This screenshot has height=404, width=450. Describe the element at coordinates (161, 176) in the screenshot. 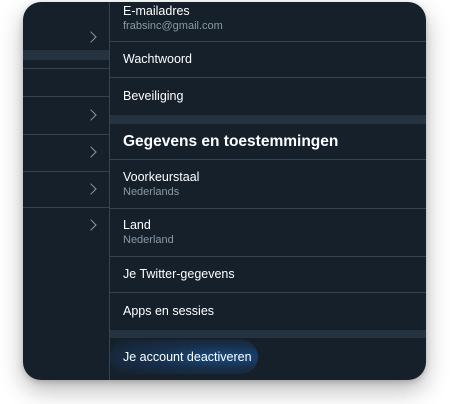

I see `preferred-language-label: Voorkeurstaal` at that location.